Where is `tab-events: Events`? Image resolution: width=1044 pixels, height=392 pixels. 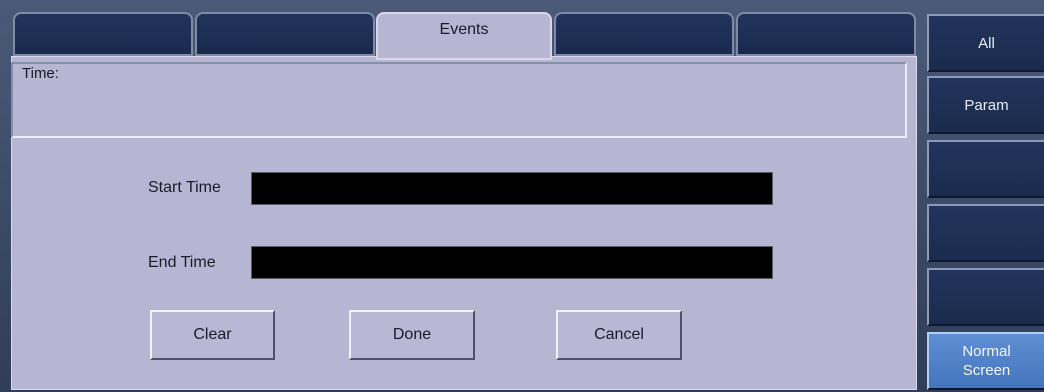 tab-events: Events is located at coordinates (464, 36).